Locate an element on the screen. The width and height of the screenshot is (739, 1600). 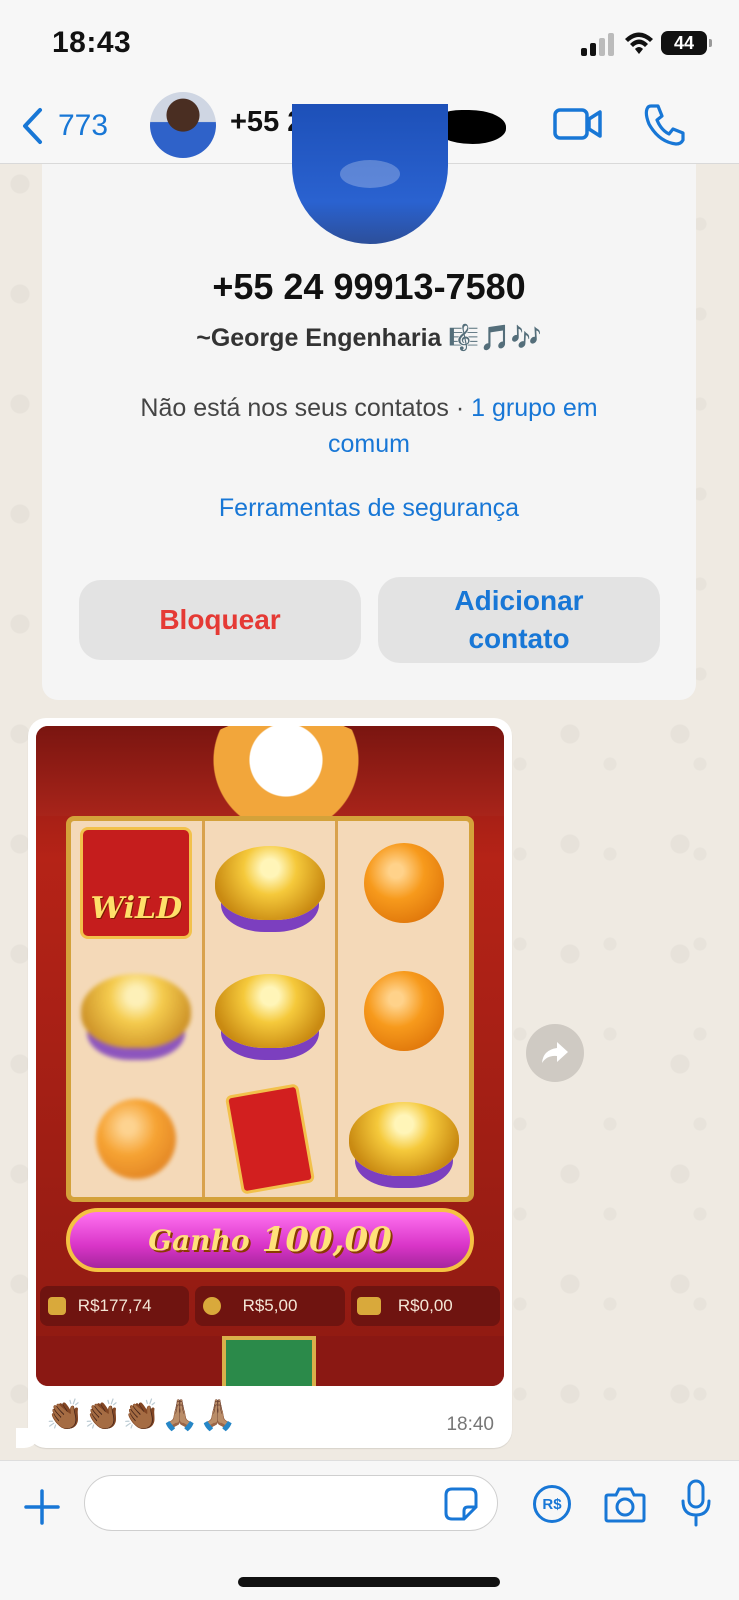
win-banner: Ganho 100,00 is located at coordinates (270, 1240).